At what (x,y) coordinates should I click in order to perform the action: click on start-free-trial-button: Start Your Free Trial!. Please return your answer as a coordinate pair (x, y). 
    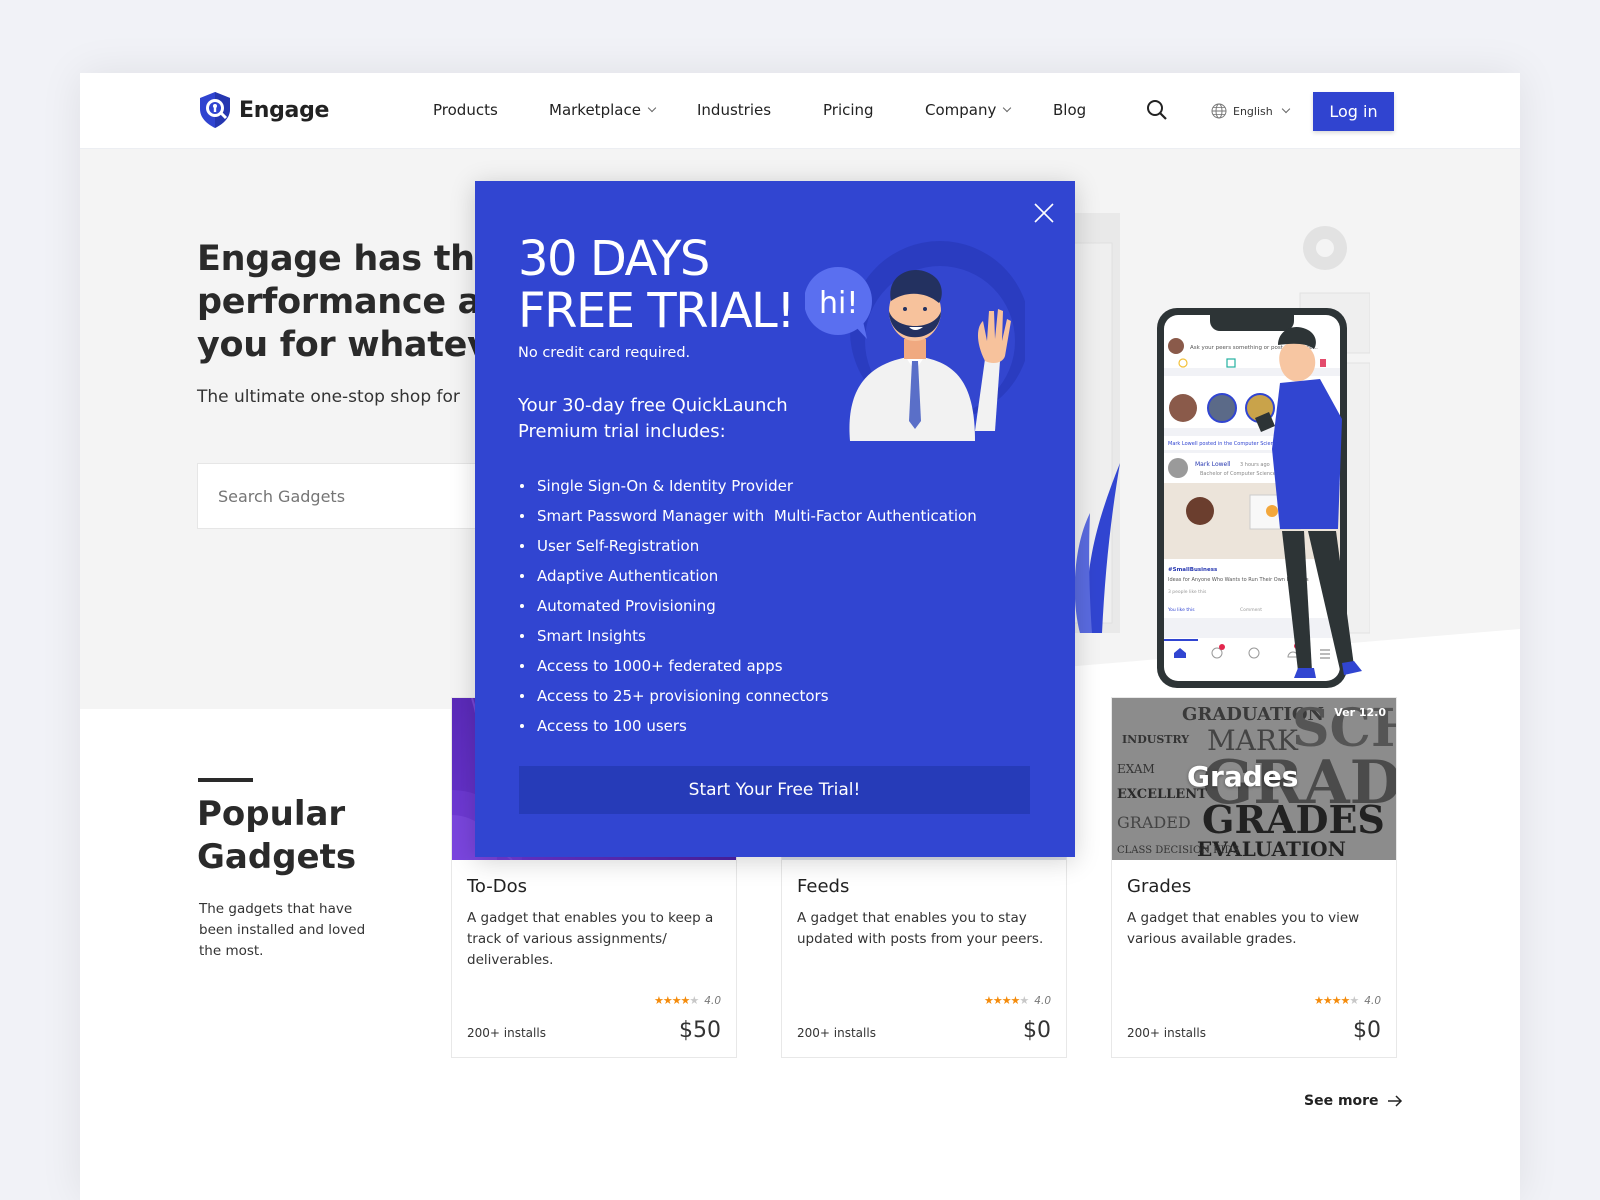
    Looking at the image, I should click on (774, 790).